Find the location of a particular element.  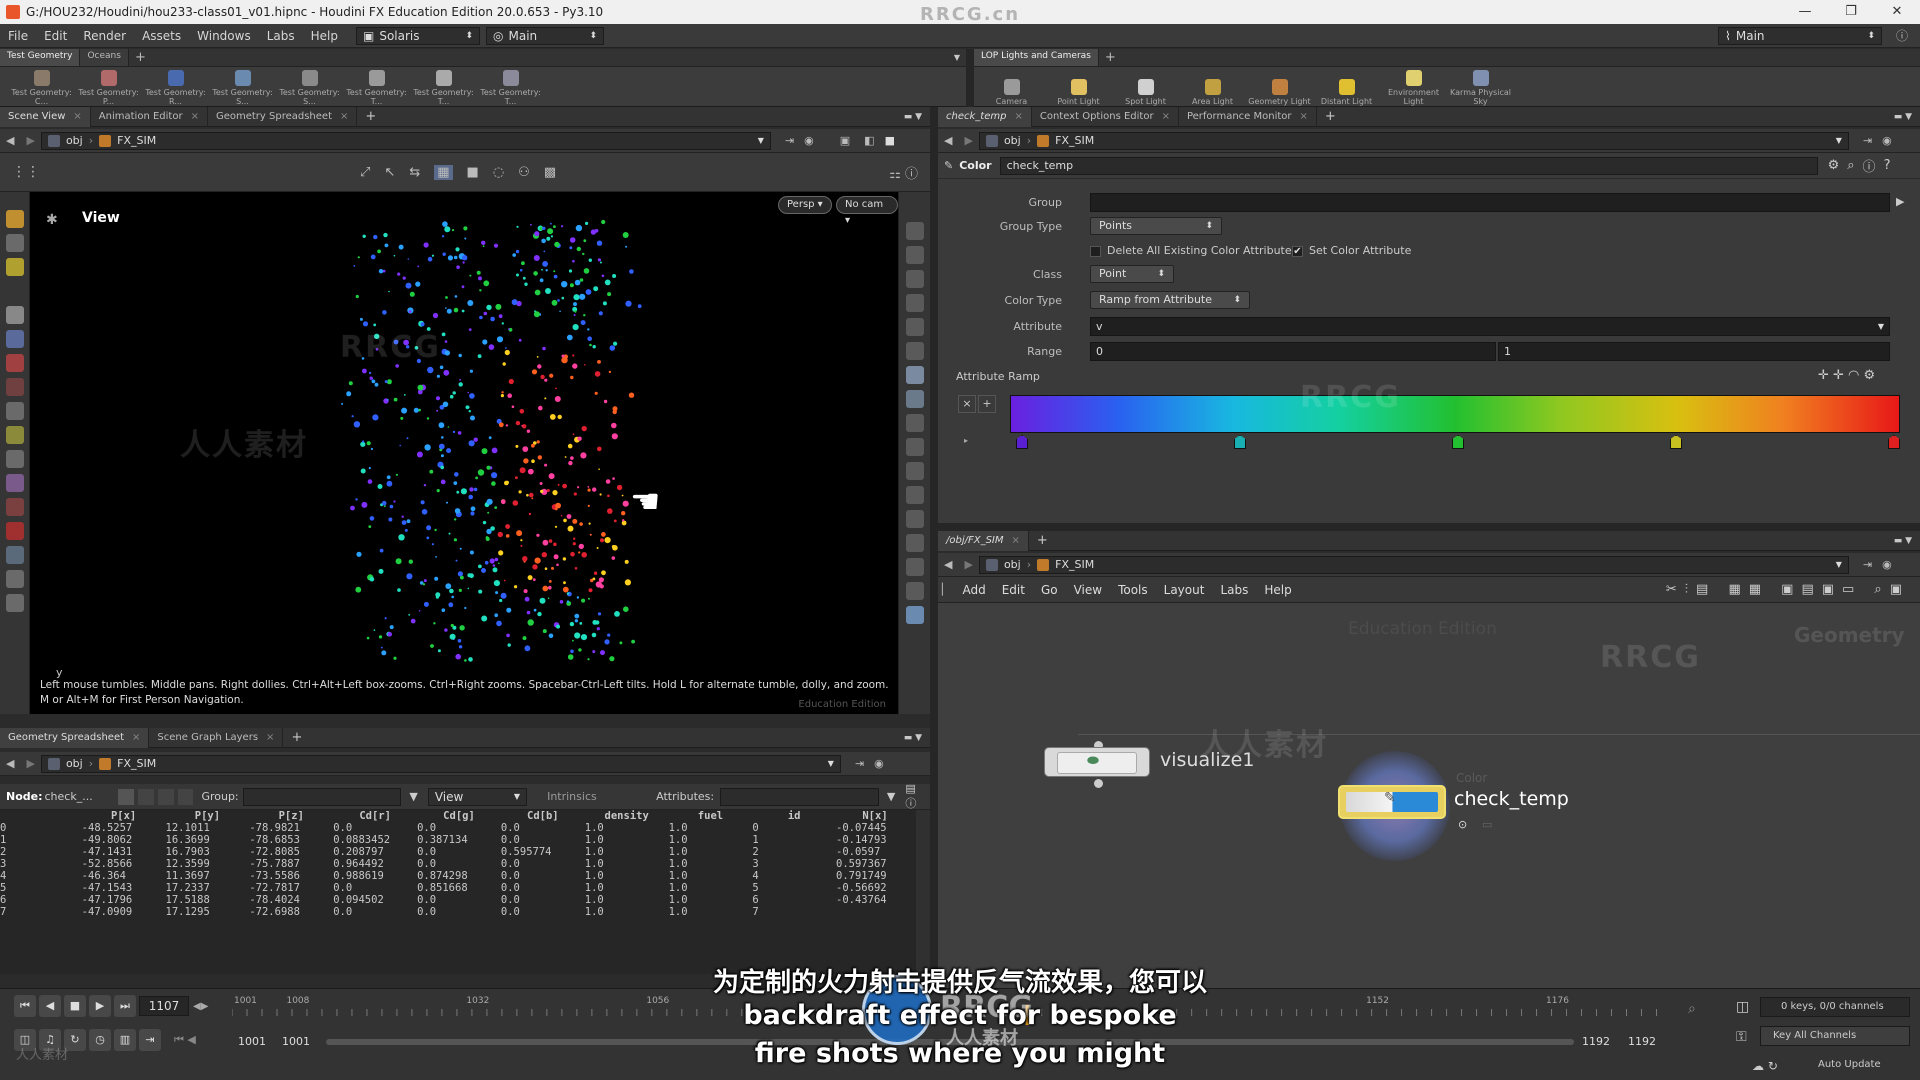

tab-scene-view: Scene View × is located at coordinates (45, 116).